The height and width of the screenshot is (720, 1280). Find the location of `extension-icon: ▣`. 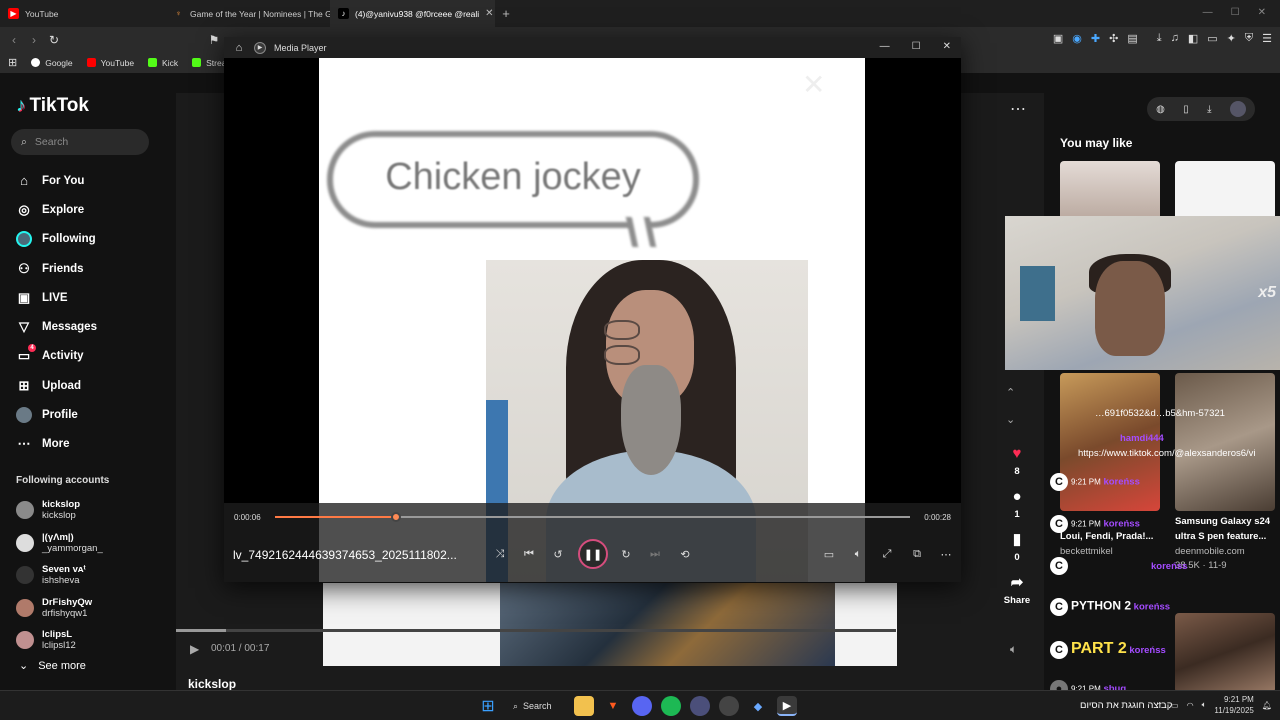

extension-icon: ▣ is located at coordinates (1058, 38).